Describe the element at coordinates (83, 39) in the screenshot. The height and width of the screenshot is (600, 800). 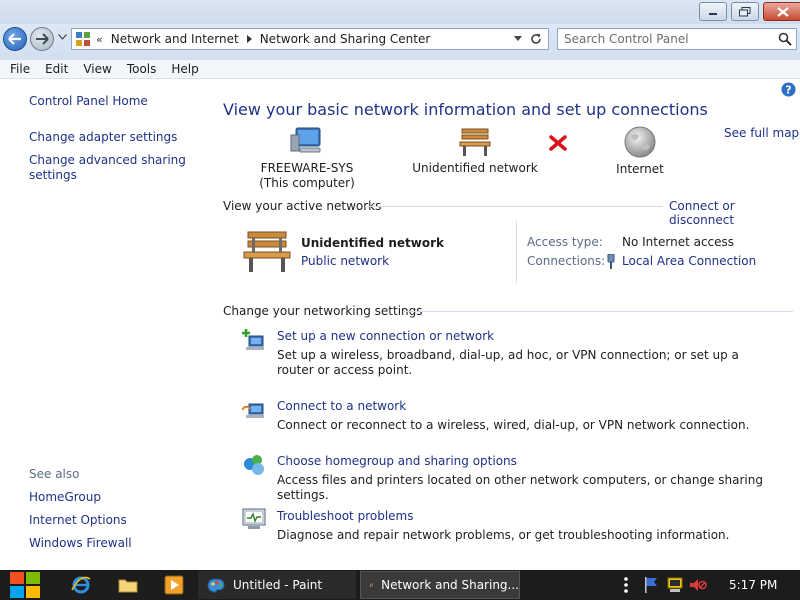
I see `control-panel-icon` at that location.